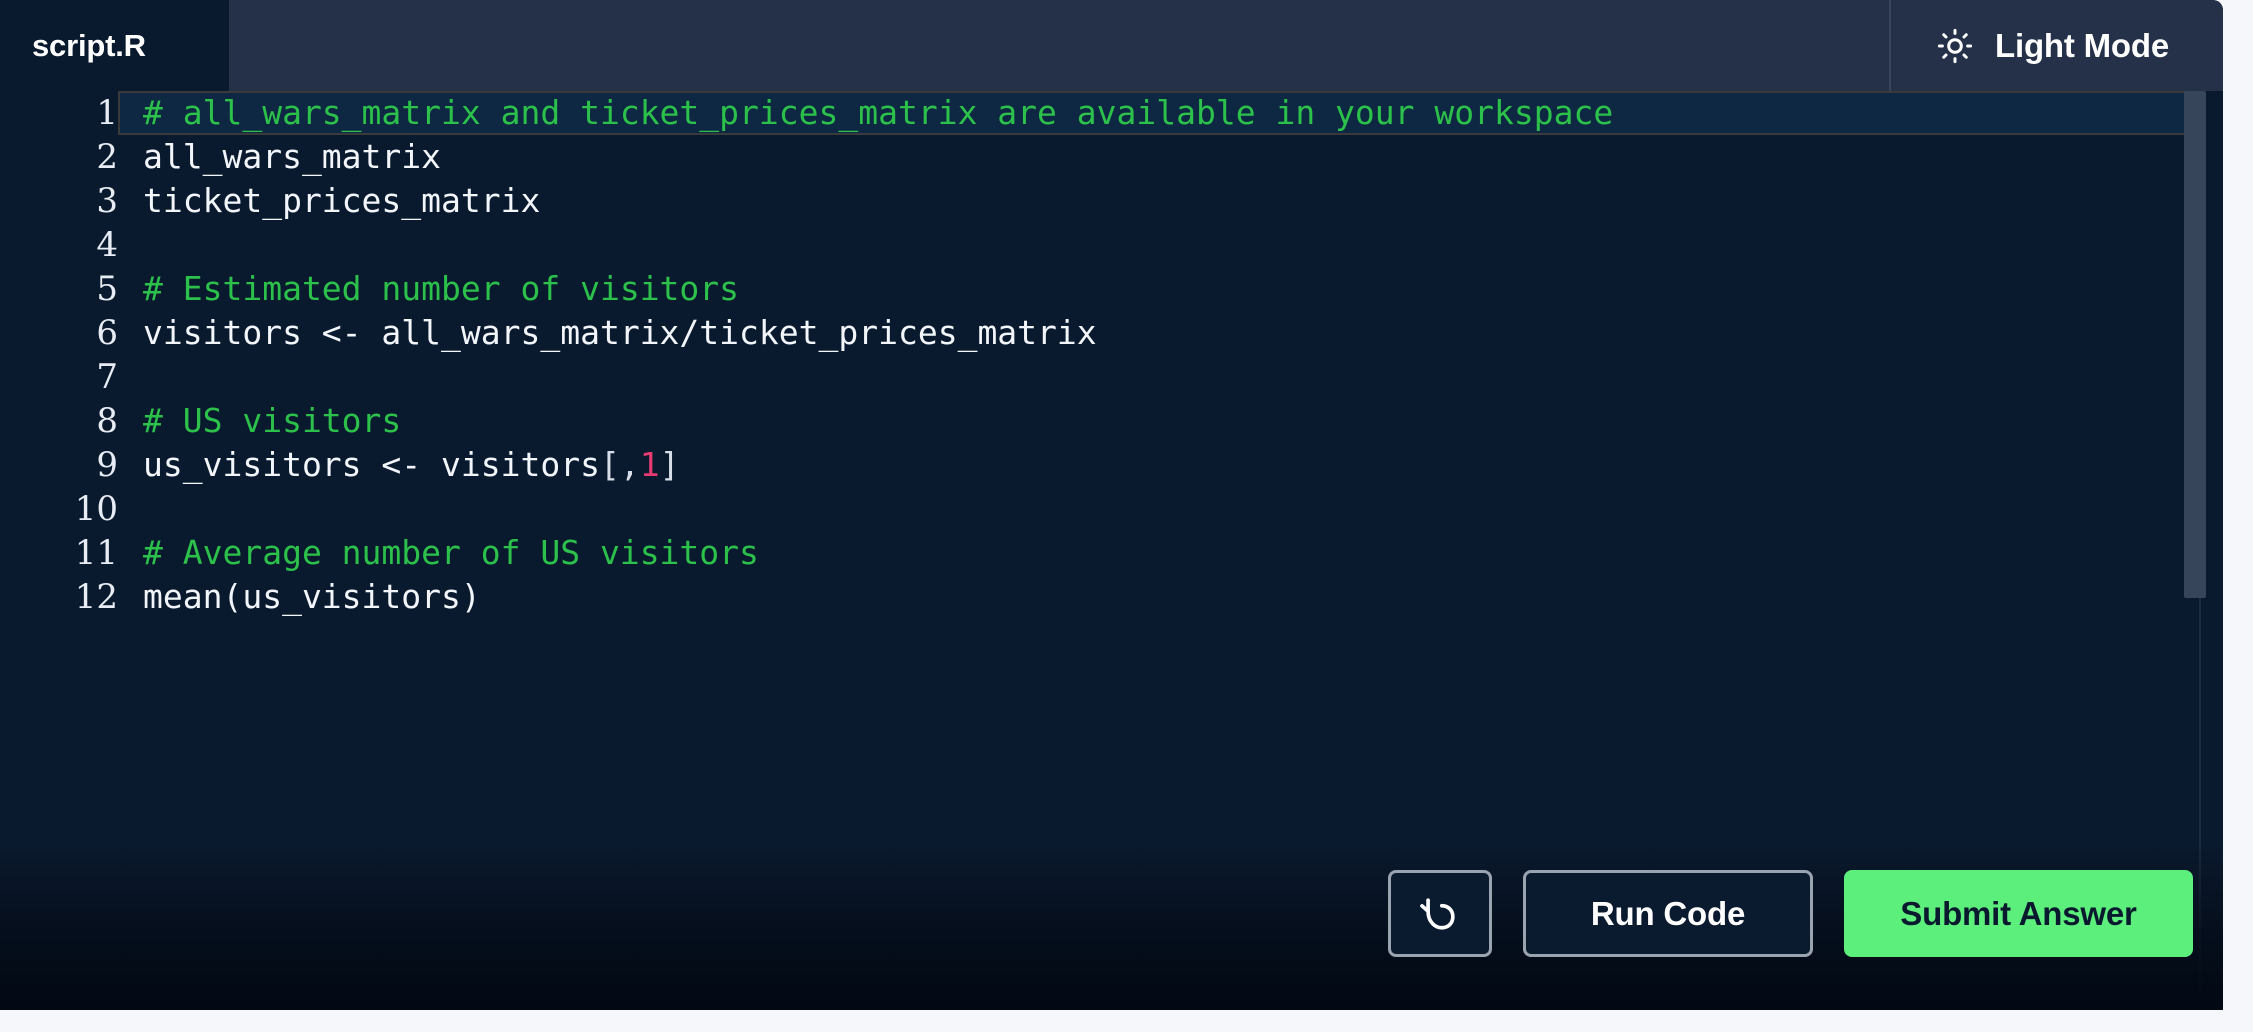 This screenshot has height=1032, width=2253. I want to click on code-token-comment: # US visitors, so click(272, 420).